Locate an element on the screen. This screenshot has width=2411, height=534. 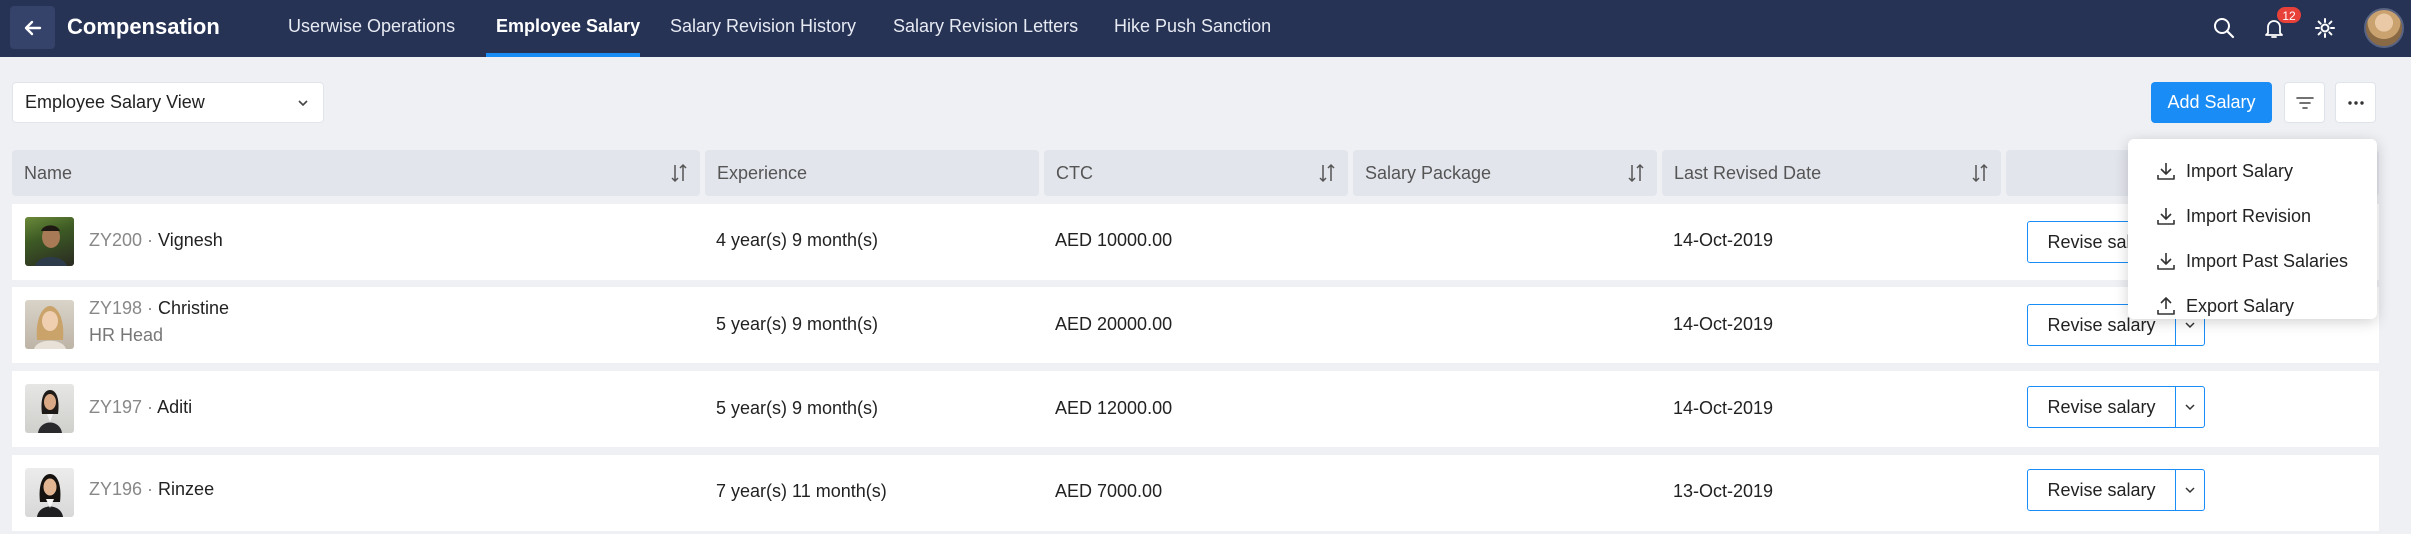
upload-icon is located at coordinates (2166, 306).